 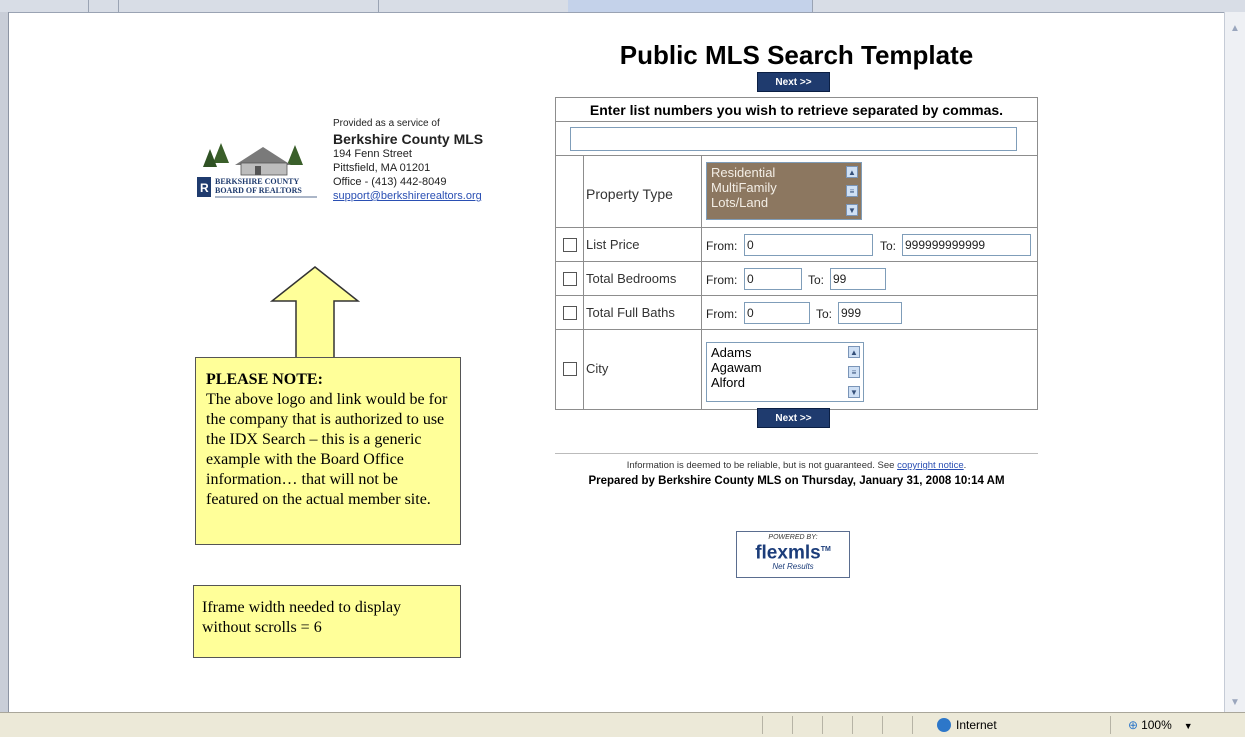 I want to click on baths-to-input: 999, so click(x=870, y=313).